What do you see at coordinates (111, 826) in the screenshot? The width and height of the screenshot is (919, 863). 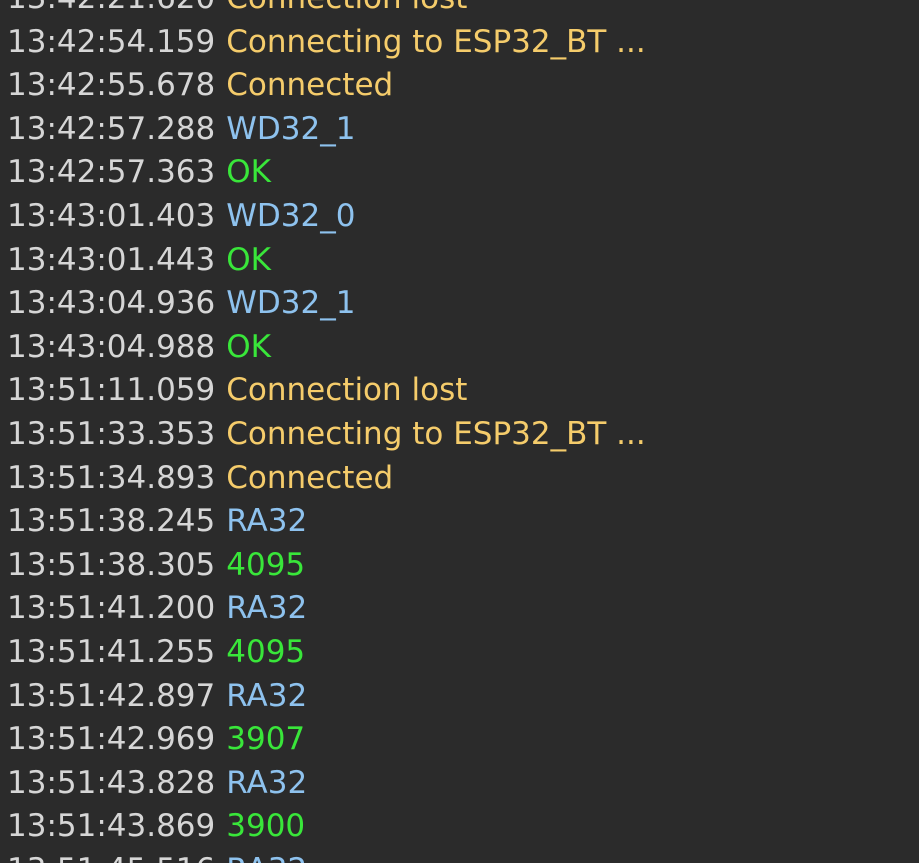 I see `log-timestamp: 13:51:43.869` at bounding box center [111, 826].